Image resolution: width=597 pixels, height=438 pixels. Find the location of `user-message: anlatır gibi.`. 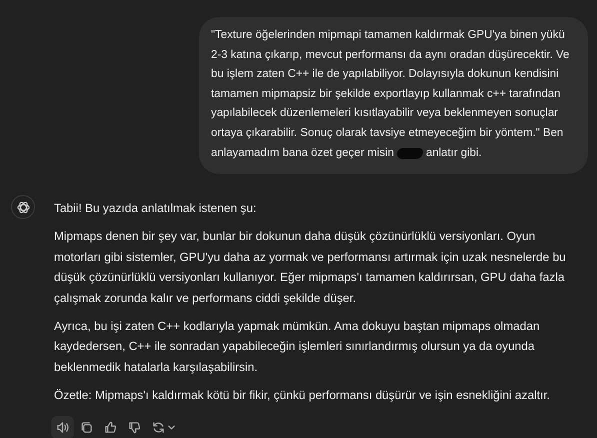

user-message: anlatır gibi. is located at coordinates (454, 153).